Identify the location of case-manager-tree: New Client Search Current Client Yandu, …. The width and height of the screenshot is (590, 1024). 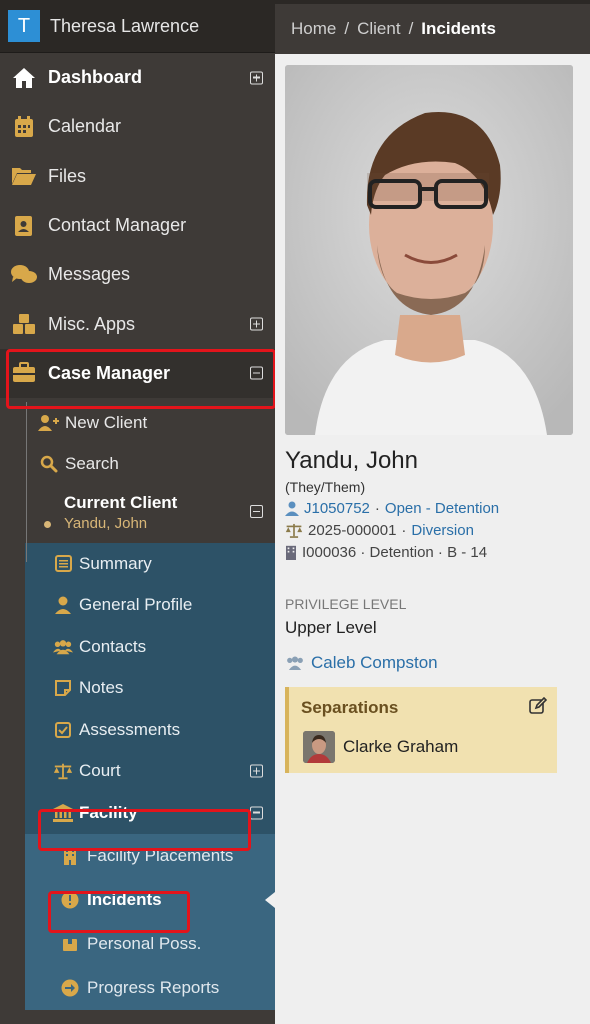
(137, 482).